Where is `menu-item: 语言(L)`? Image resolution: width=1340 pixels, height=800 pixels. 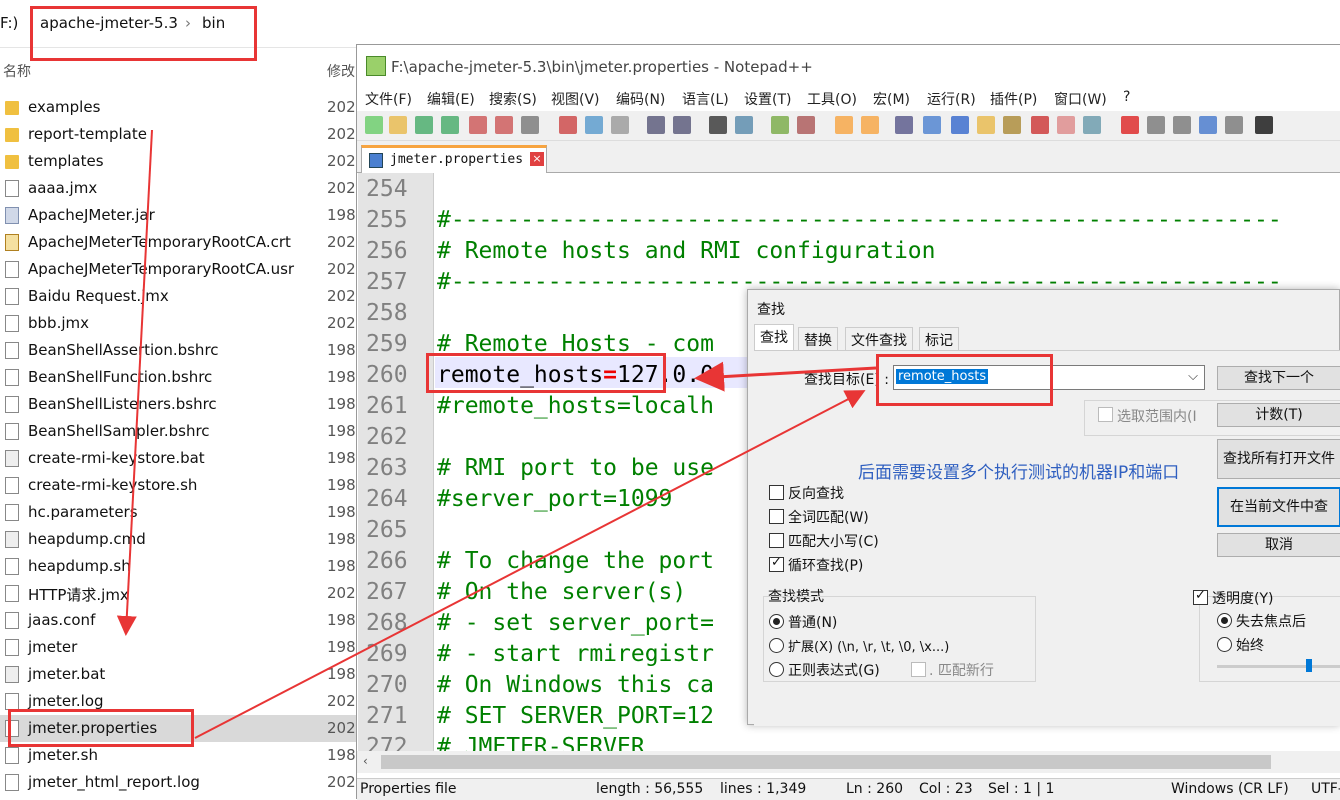
menu-item: 语言(L) is located at coordinates (705, 99).